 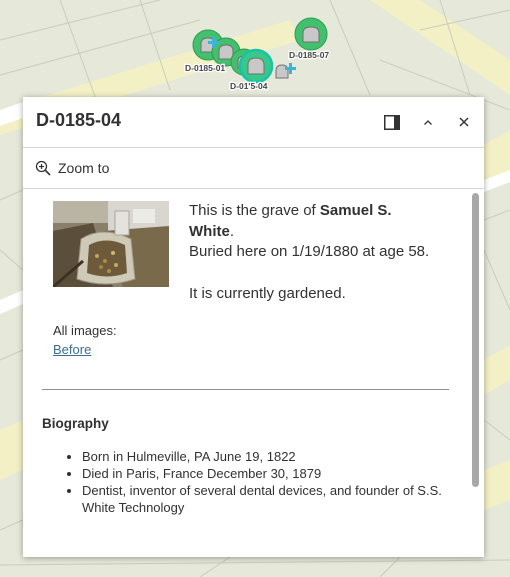 I want to click on all-images-label: All images:, so click(x=85, y=330).